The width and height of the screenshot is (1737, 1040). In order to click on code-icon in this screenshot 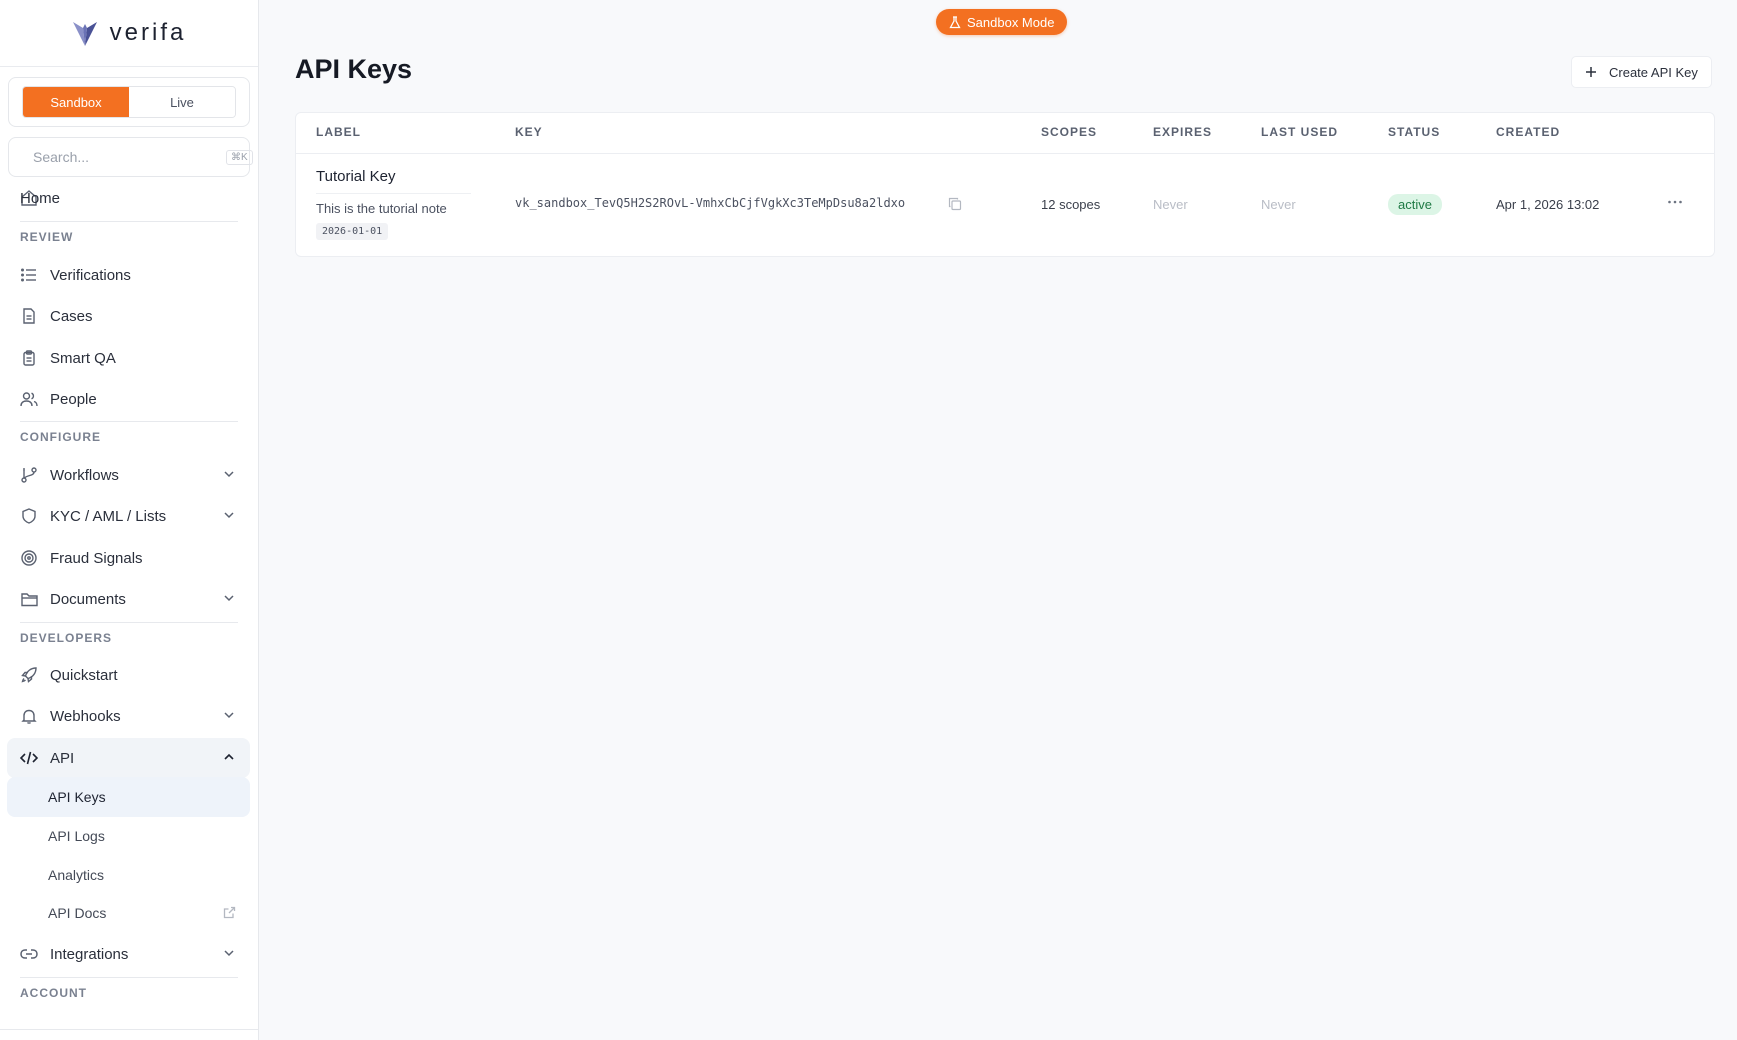, I will do `click(29, 758)`.